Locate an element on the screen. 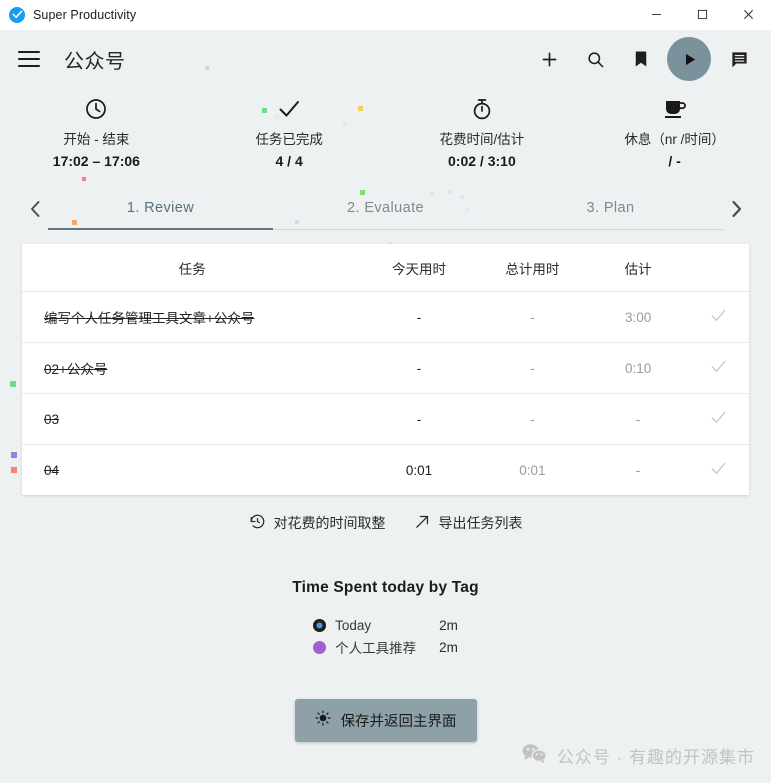 The image size is (771, 783). cell-estimate: 3:00 is located at coordinates (638, 317).